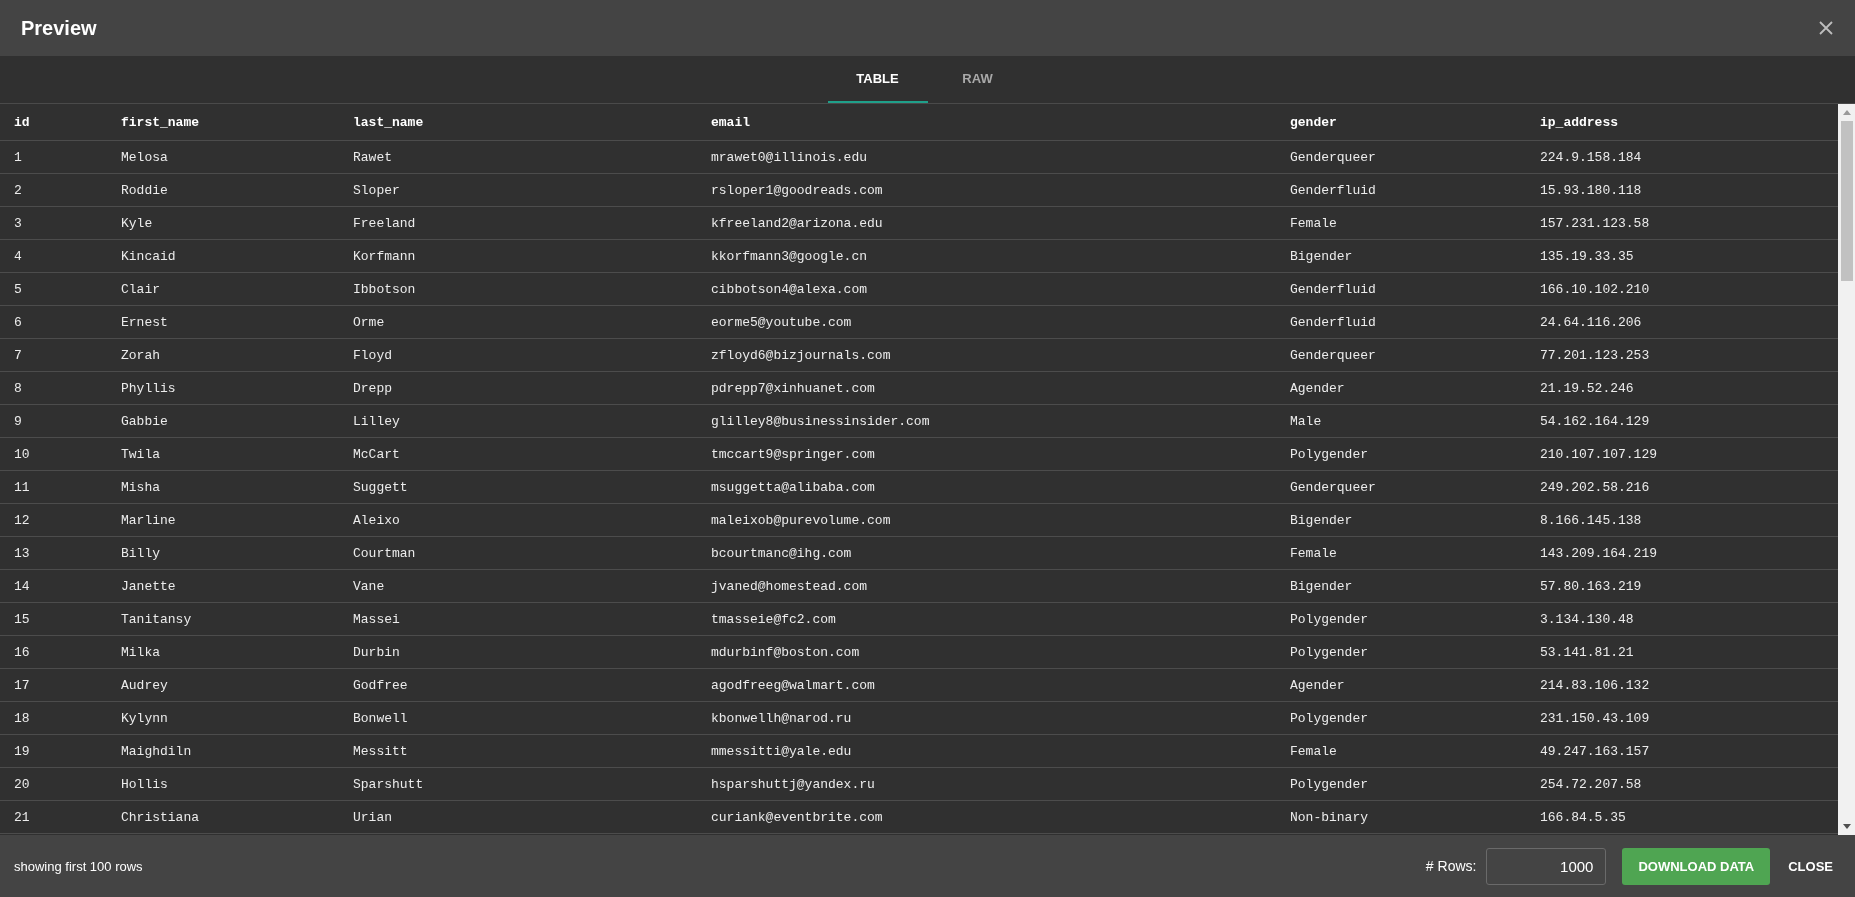 Image resolution: width=1855 pixels, height=897 pixels. Describe the element at coordinates (18, 223) in the screenshot. I see `table-cell-text: 3` at that location.